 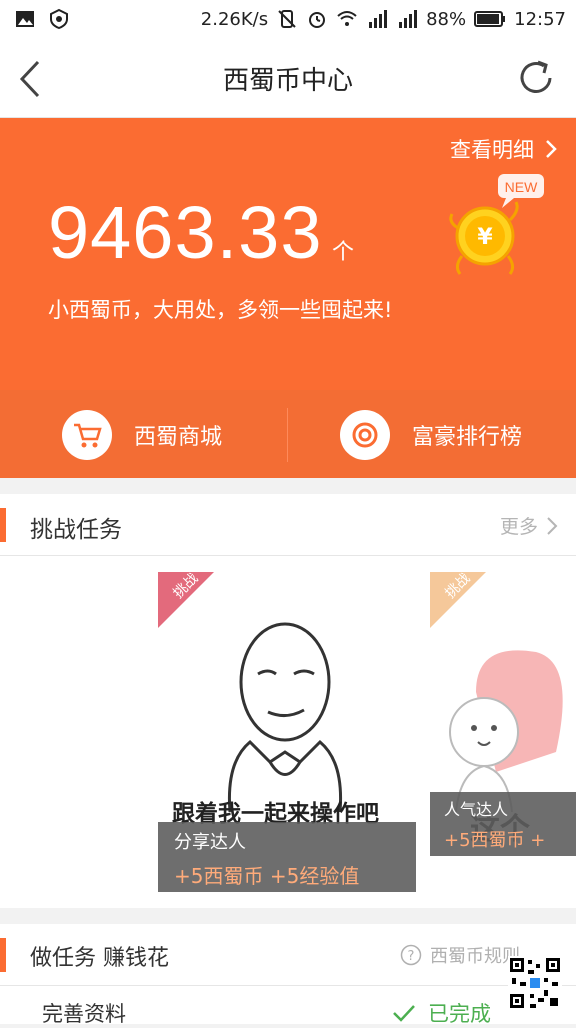 I want to click on image-icon, so click(x=25, y=19).